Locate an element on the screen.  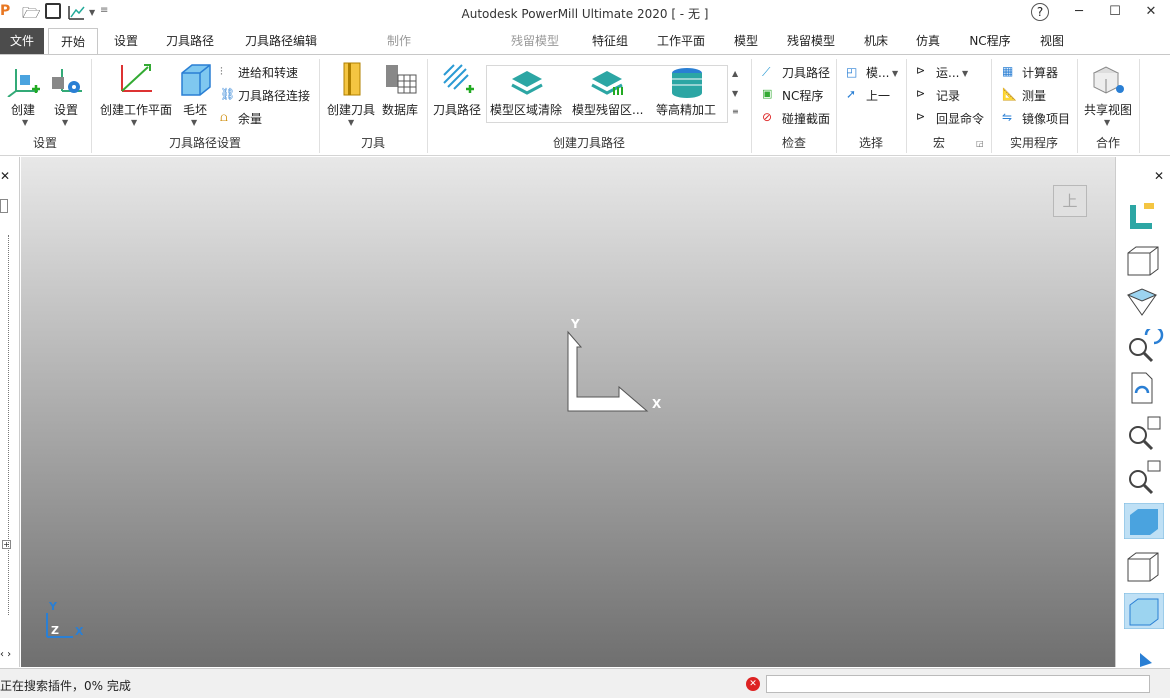
select-model-icon: ◰ is located at coordinates (852, 72).